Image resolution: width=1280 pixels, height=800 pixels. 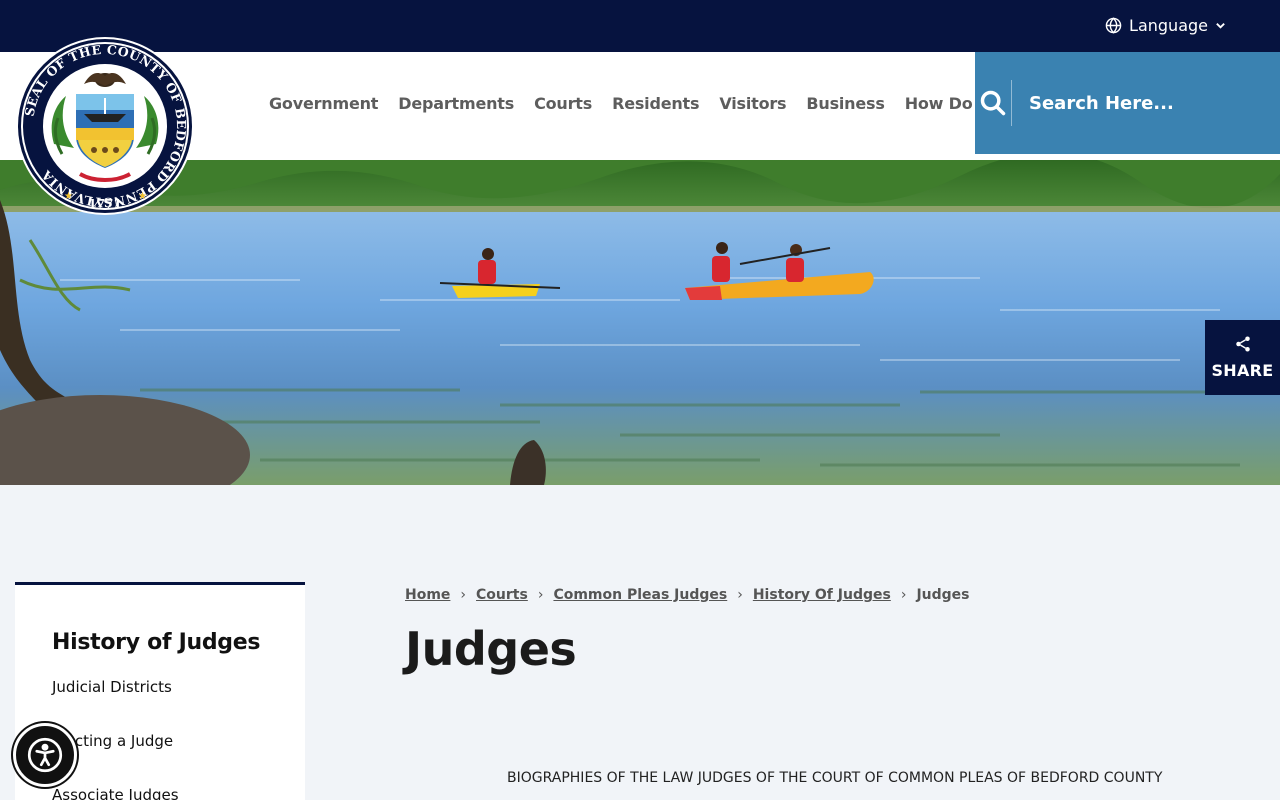 I want to click on chevron-down-icon, so click(x=1220, y=26).